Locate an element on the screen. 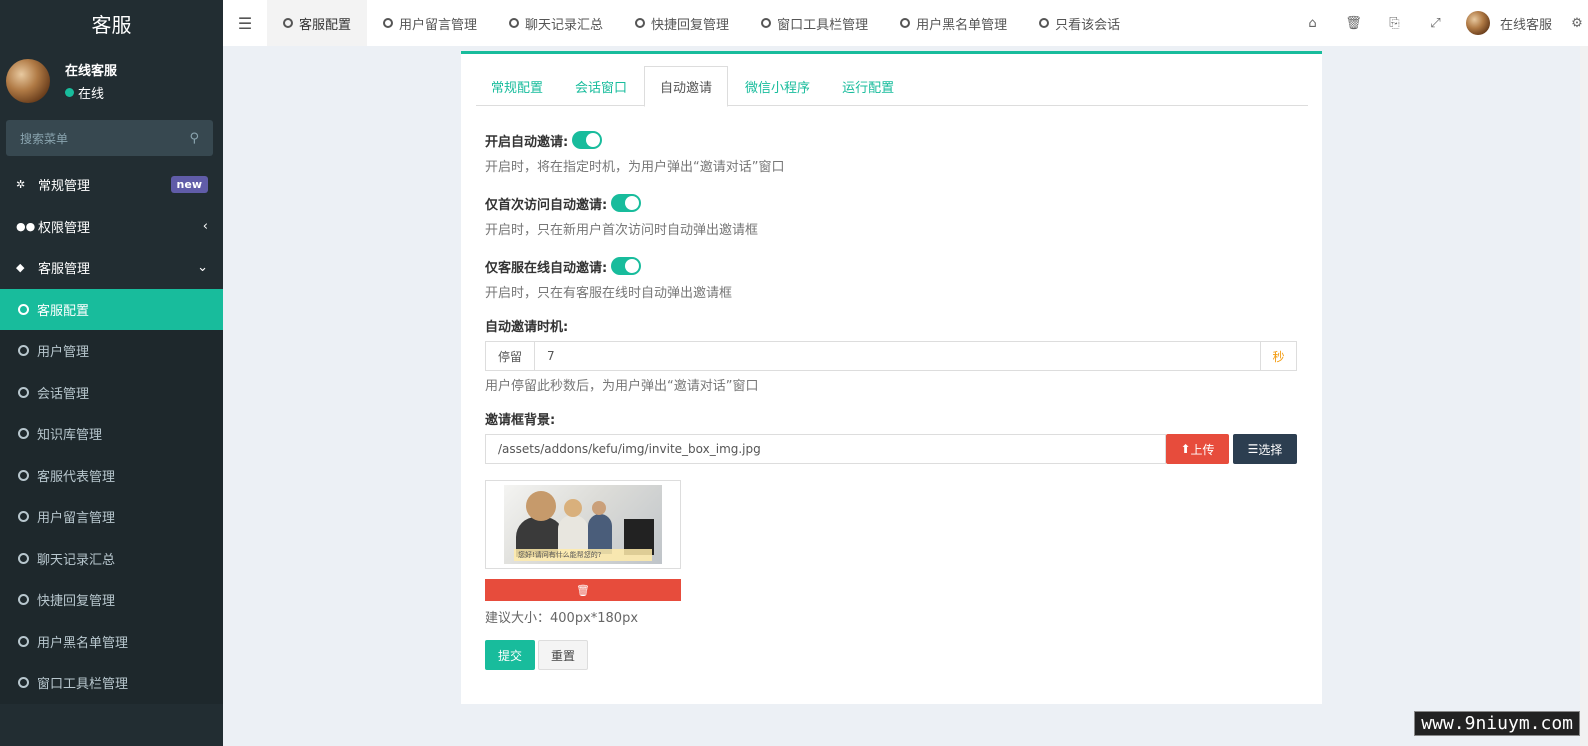 This screenshot has width=1588, height=746. sidebar-subitem-quick-replies: 快捷回复管理 is located at coordinates (111, 600).